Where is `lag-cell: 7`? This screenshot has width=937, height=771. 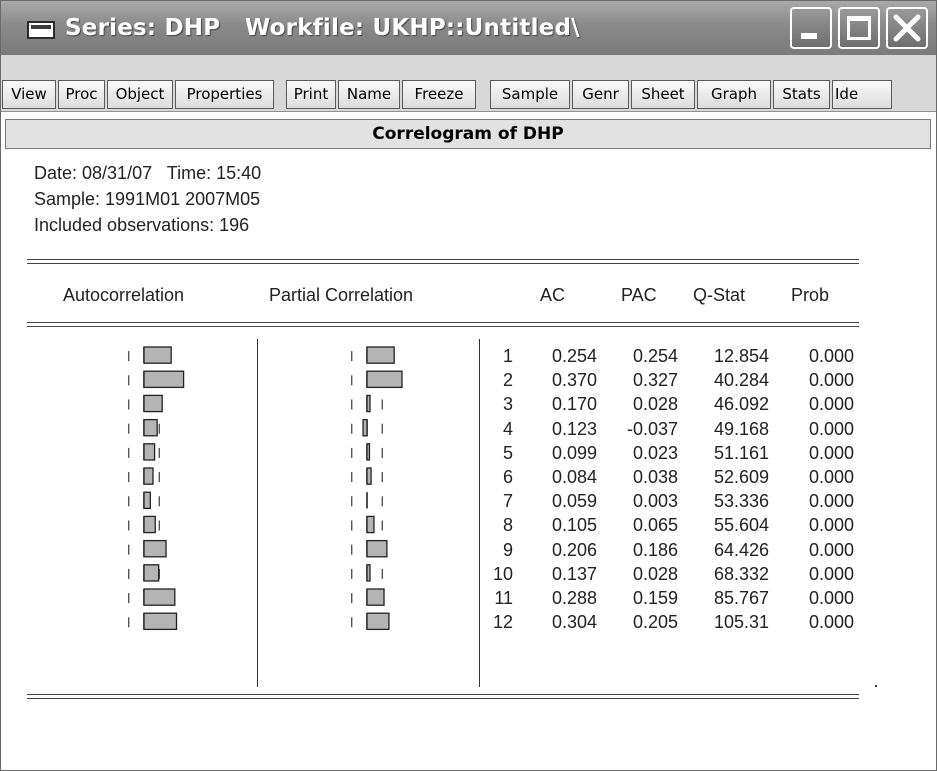
lag-cell: 7 is located at coordinates (507, 501).